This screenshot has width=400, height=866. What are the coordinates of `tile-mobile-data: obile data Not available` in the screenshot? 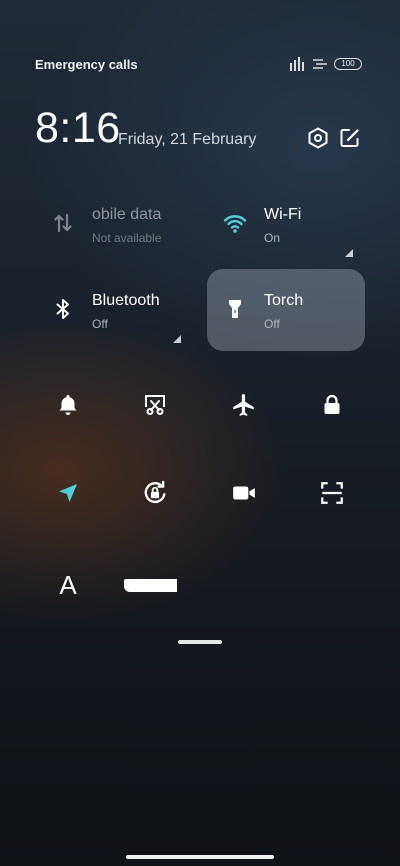 It's located at (114, 224).